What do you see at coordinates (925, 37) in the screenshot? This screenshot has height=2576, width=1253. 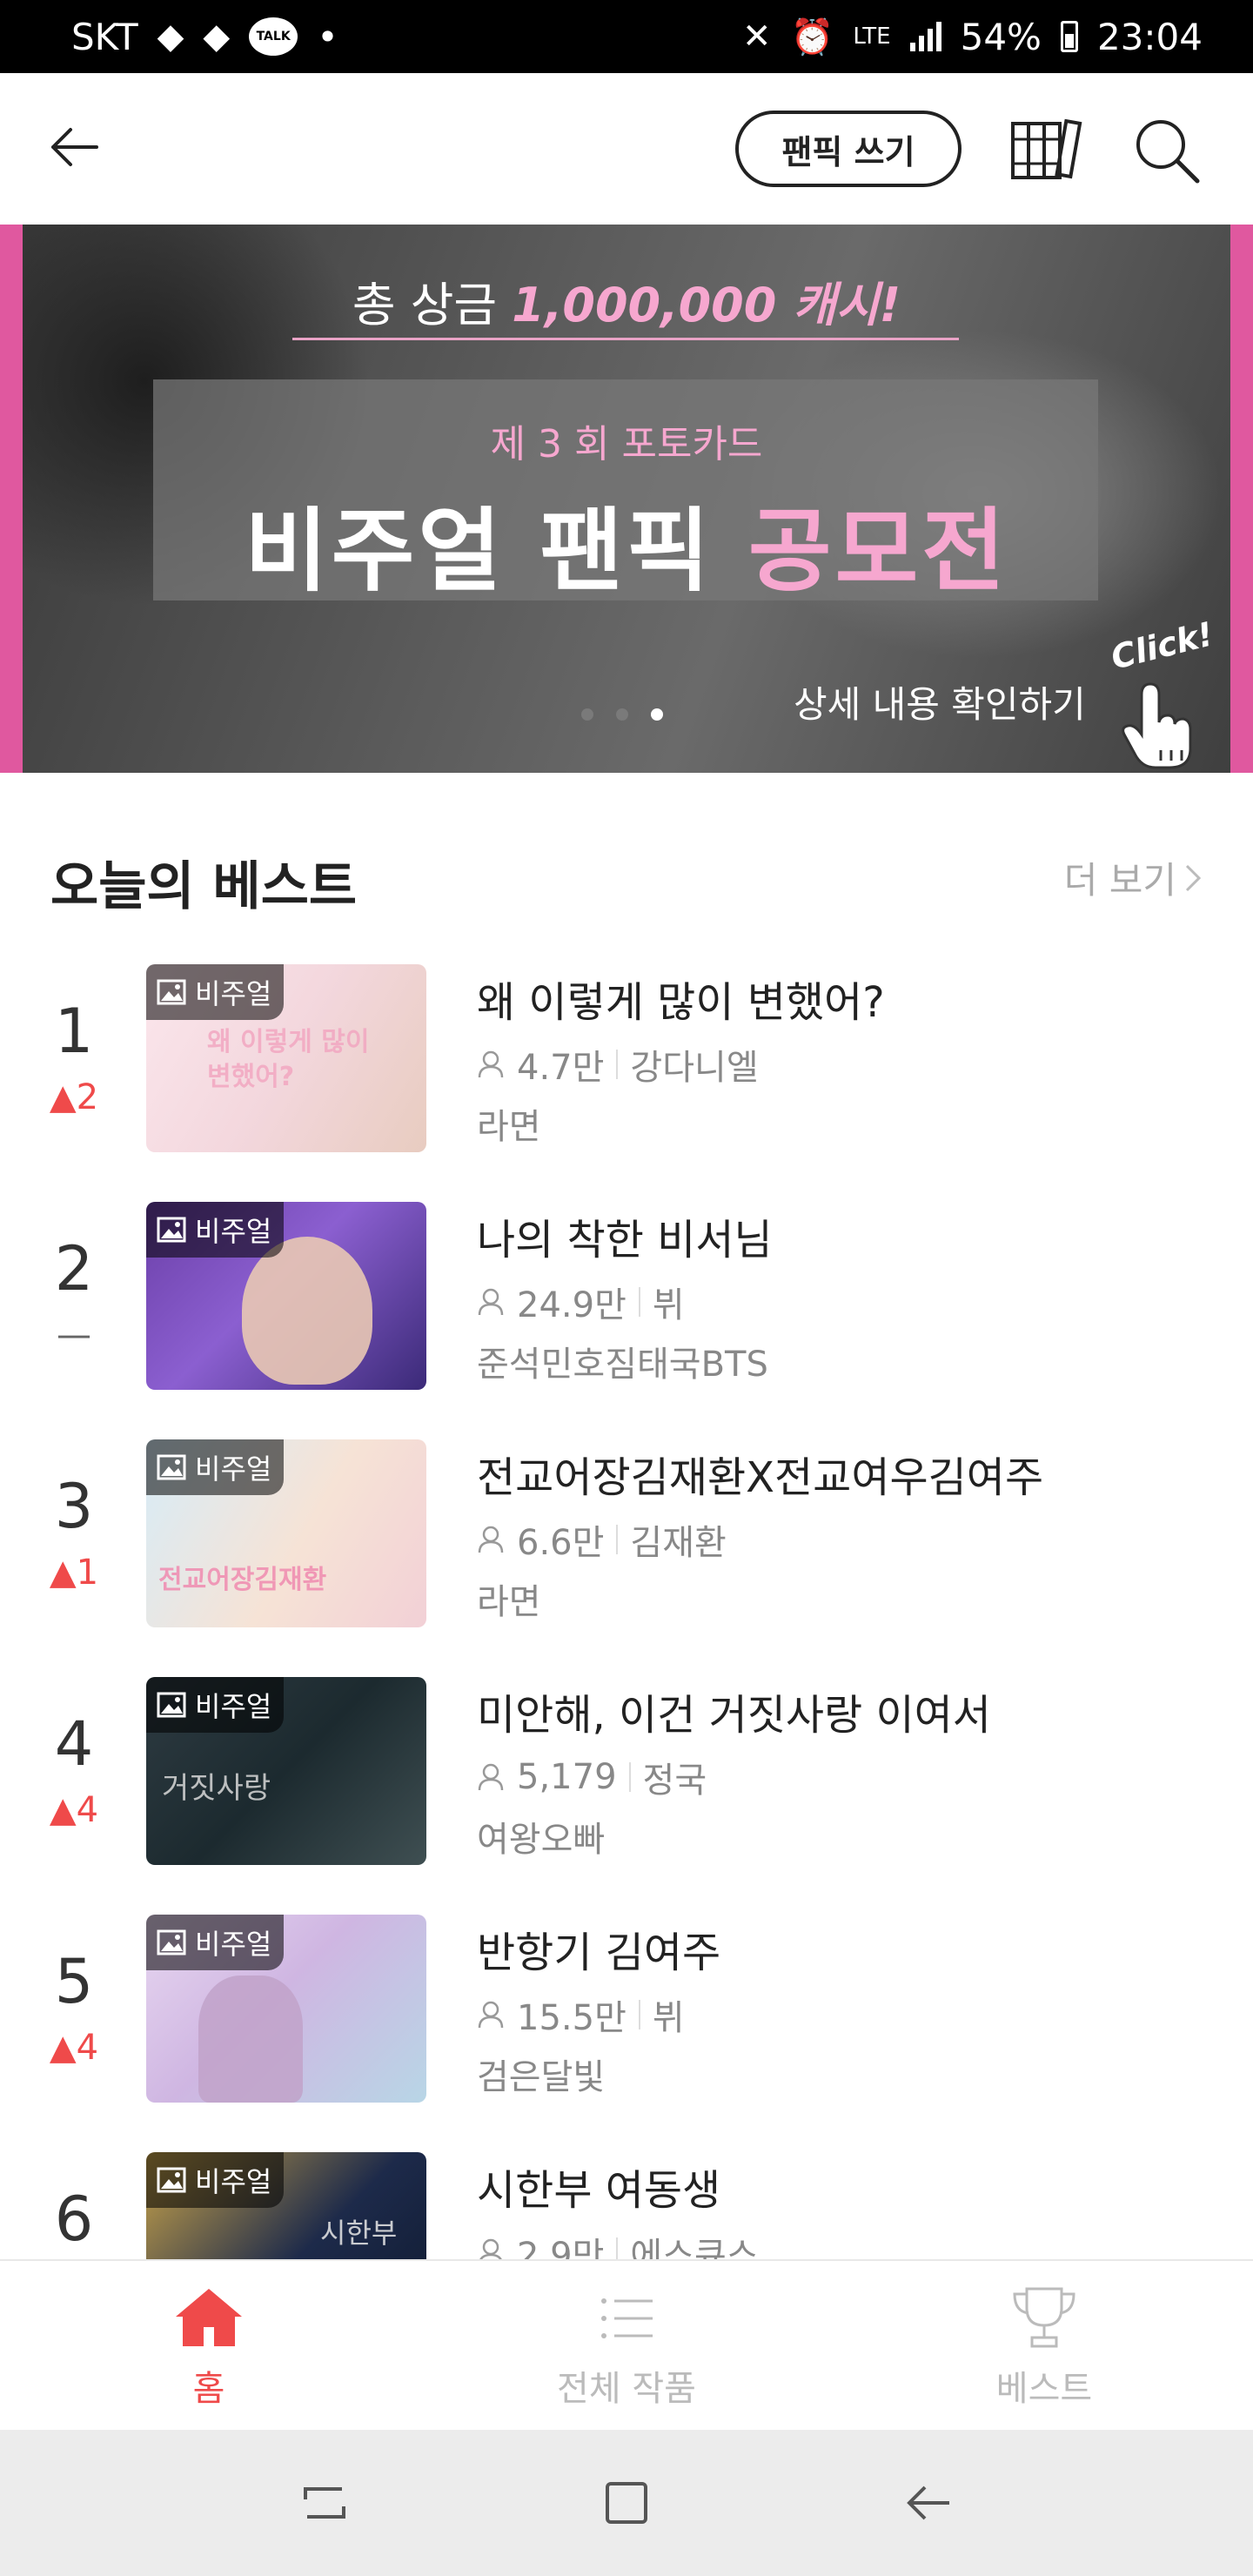 I see `signal-icon` at bounding box center [925, 37].